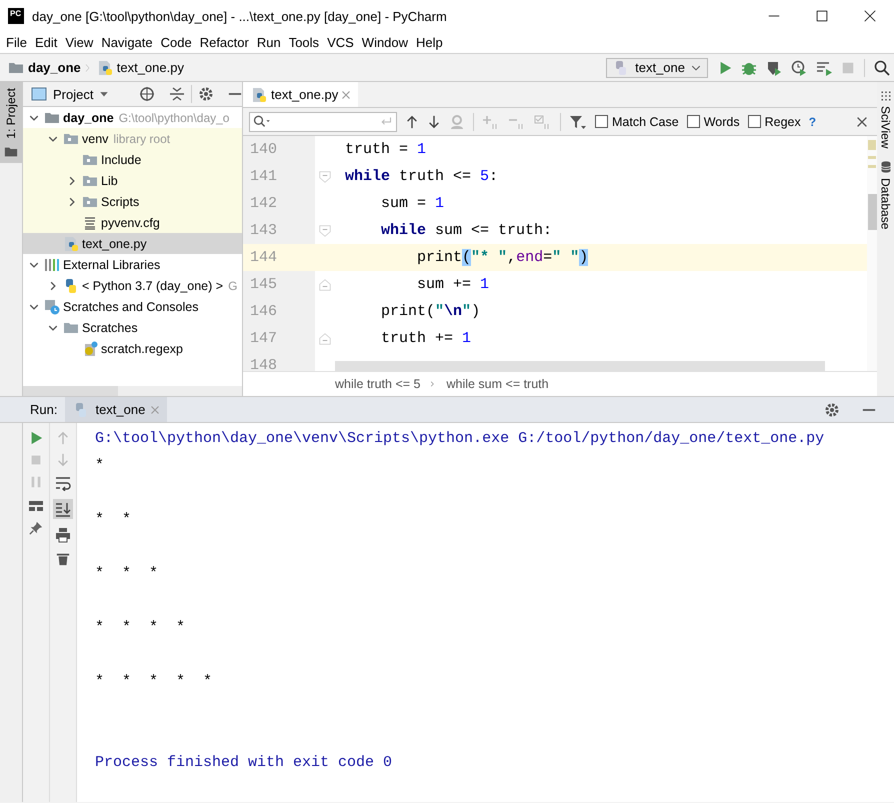 The image size is (894, 803). What do you see at coordinates (377, 384) in the screenshot?
I see `breadcrumb-item: while truth <= 5` at bounding box center [377, 384].